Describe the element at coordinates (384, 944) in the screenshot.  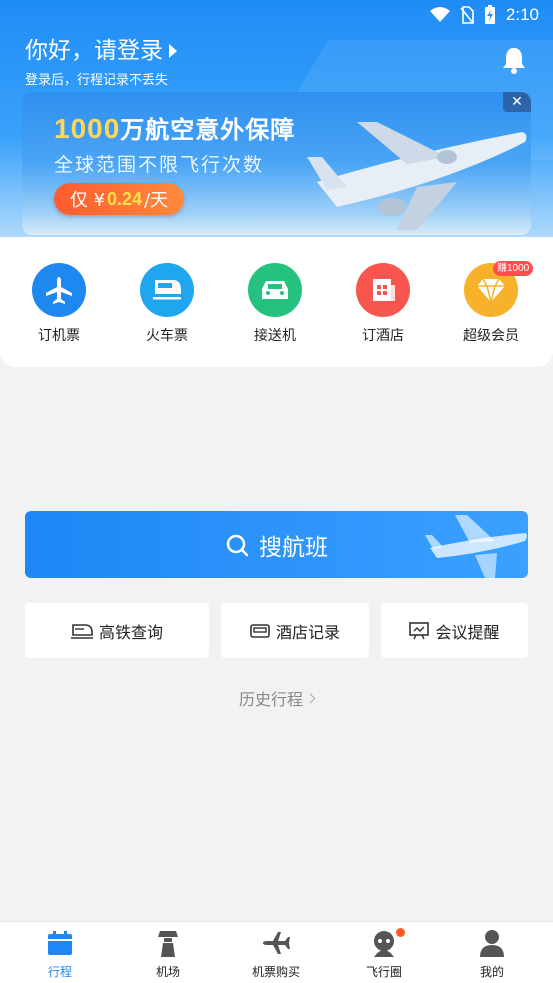
I see `community-icon` at that location.